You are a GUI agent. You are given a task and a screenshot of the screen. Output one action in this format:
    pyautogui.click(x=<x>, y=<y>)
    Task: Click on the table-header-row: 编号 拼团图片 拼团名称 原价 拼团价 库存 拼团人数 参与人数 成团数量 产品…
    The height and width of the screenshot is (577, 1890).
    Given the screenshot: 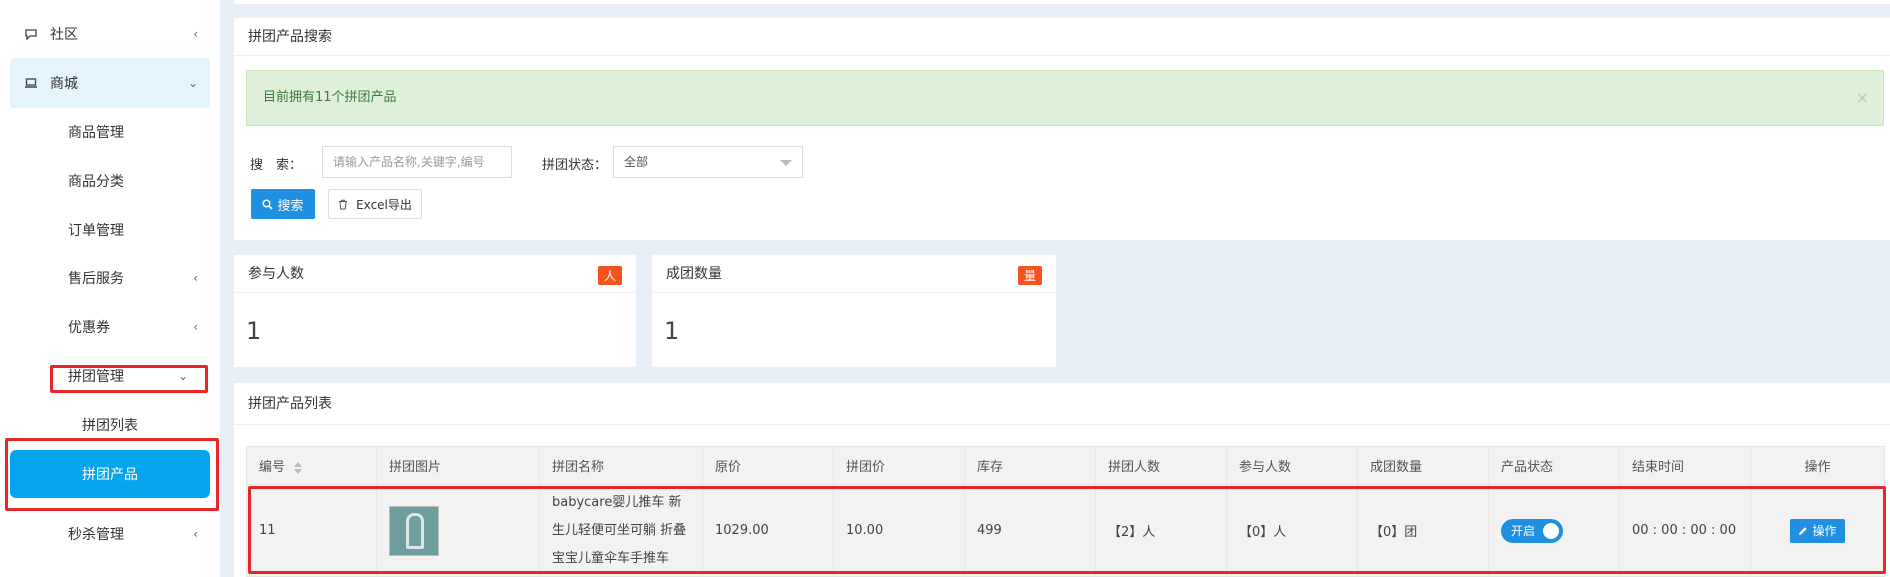 What is the action you would take?
    pyautogui.click(x=1065, y=465)
    